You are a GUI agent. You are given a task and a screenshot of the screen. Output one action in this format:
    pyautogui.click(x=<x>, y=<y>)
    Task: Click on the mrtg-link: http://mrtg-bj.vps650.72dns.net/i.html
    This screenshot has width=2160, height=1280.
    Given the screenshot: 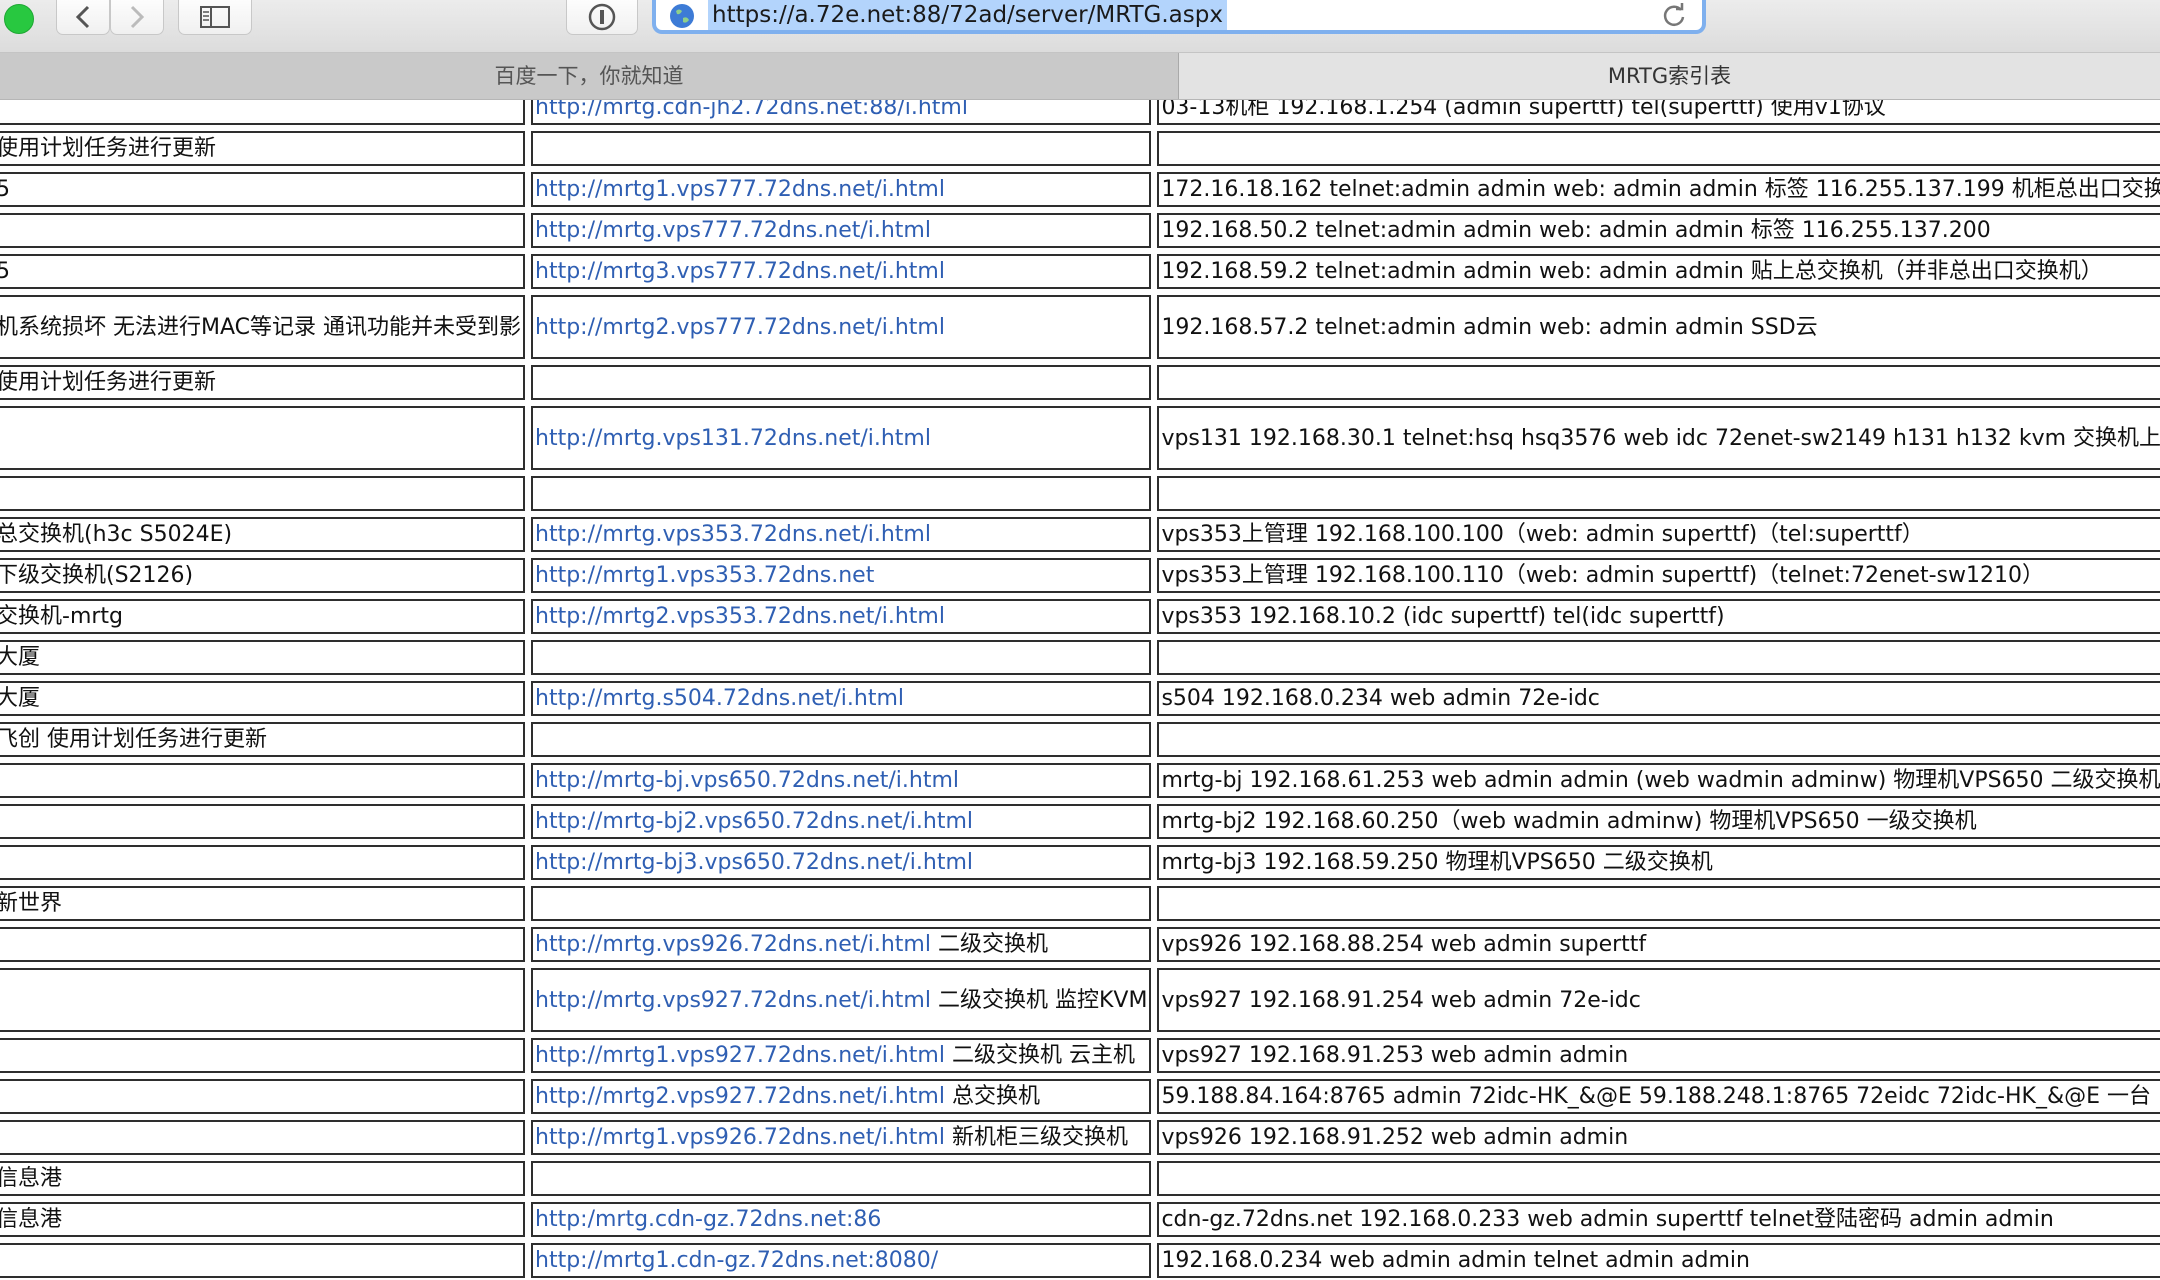 What is the action you would take?
    pyautogui.click(x=747, y=780)
    